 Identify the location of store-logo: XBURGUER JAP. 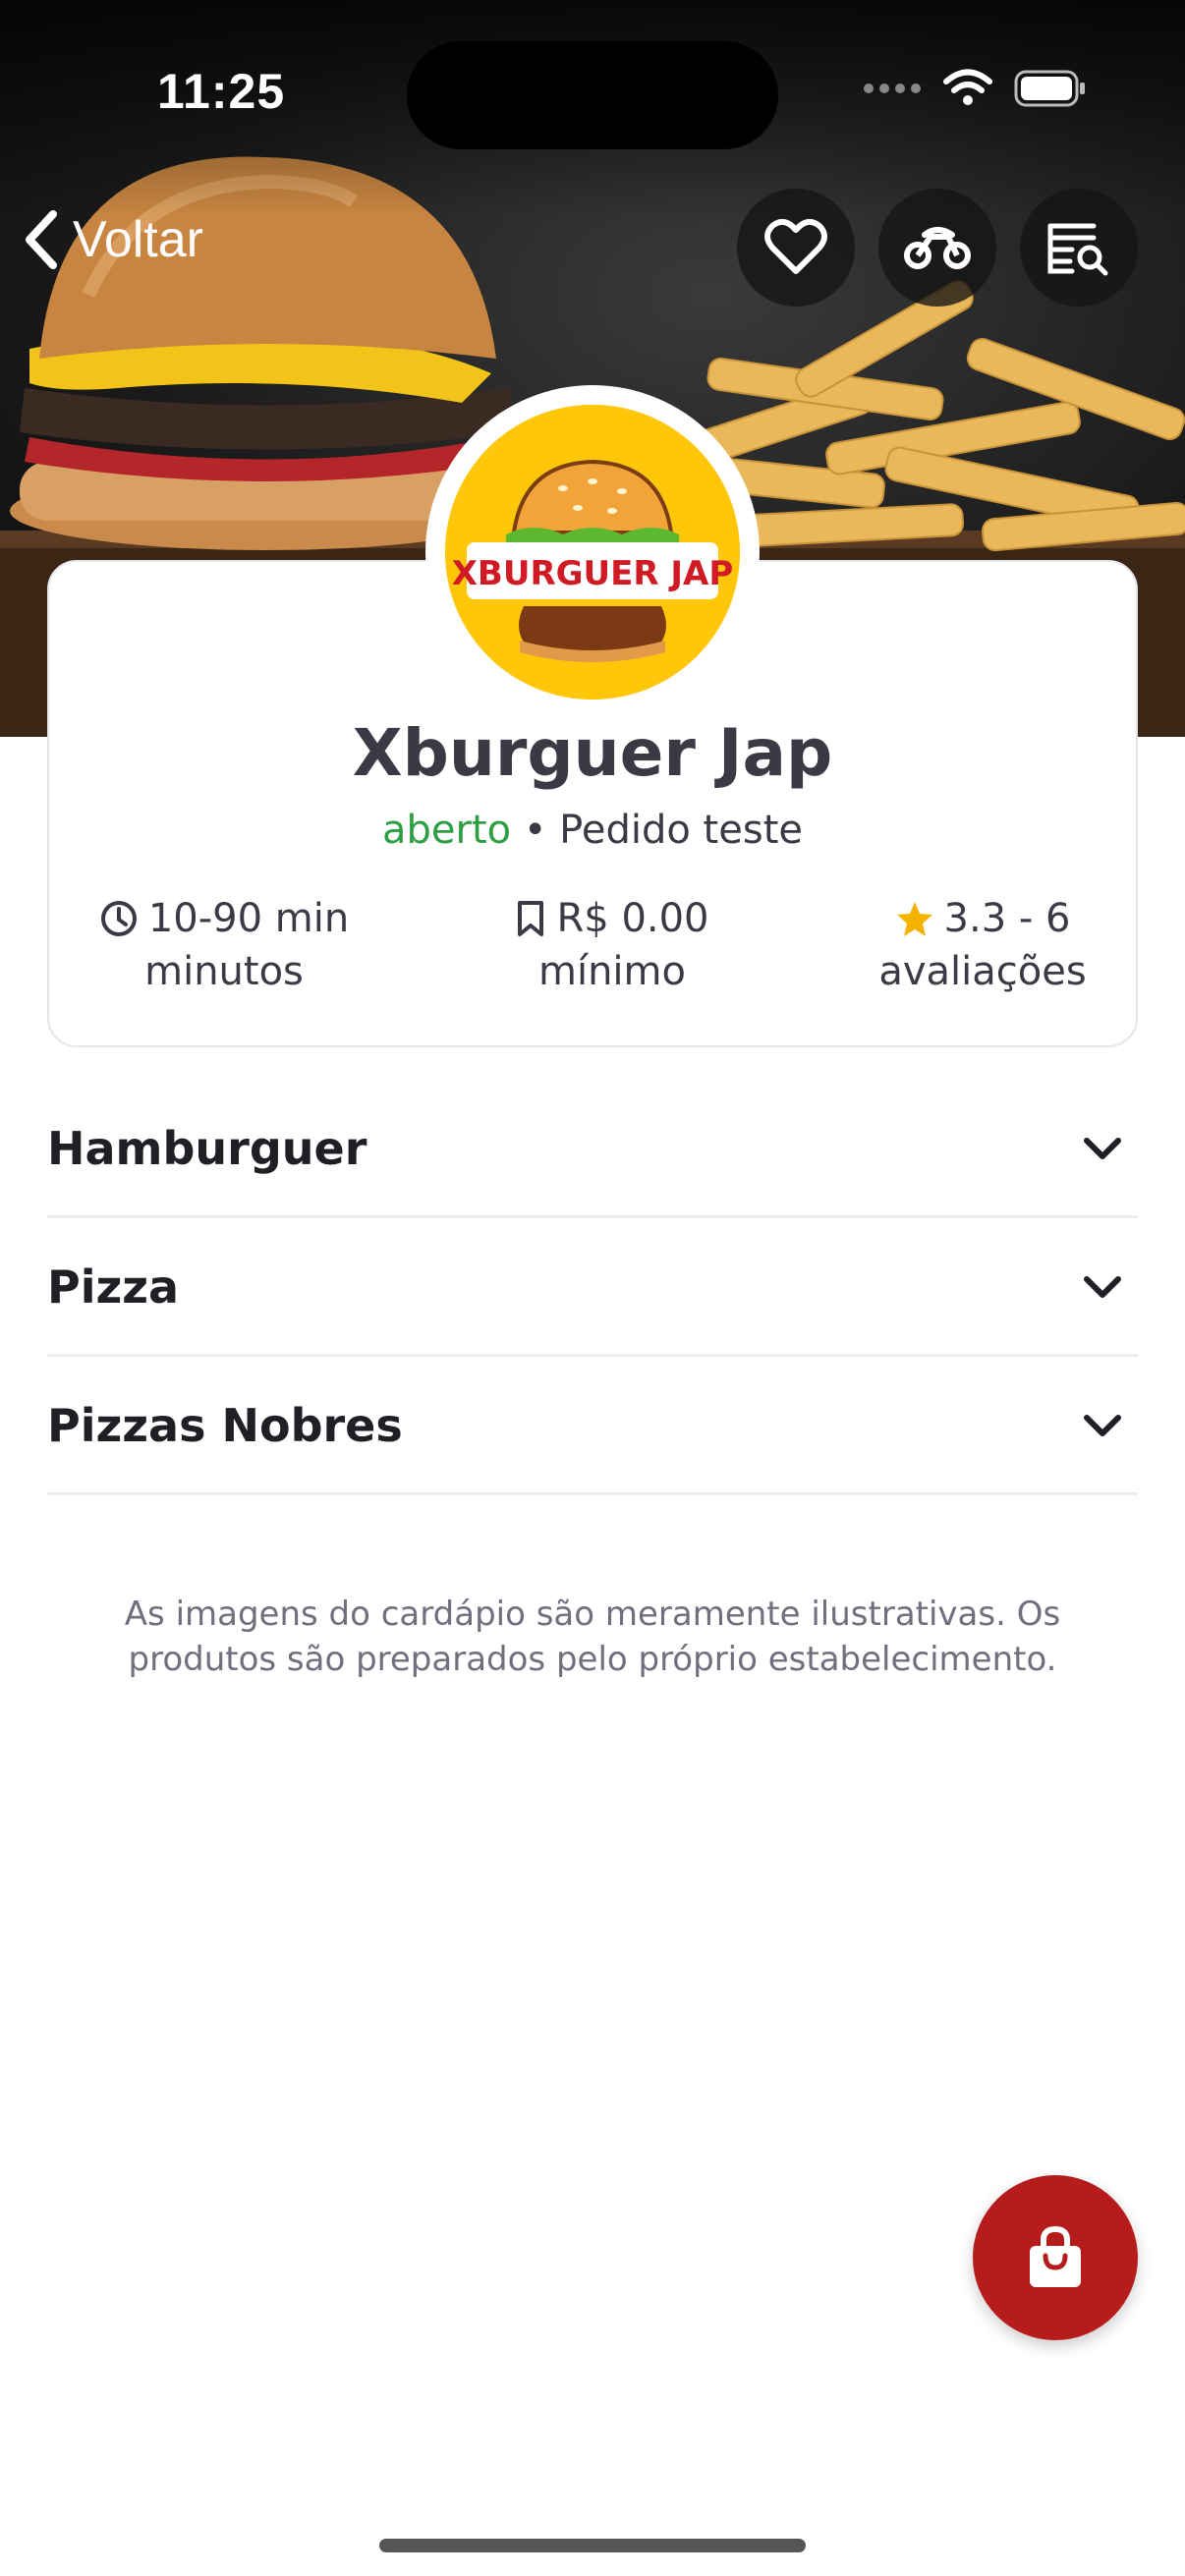
(592, 552).